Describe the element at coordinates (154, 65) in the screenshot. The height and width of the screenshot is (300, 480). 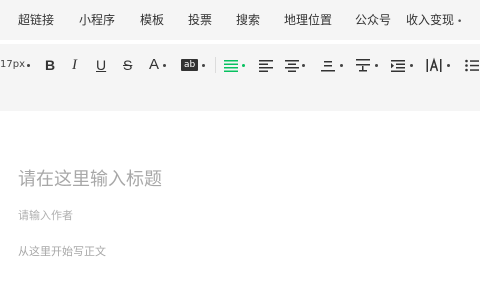
I see `font-color-button: A` at that location.